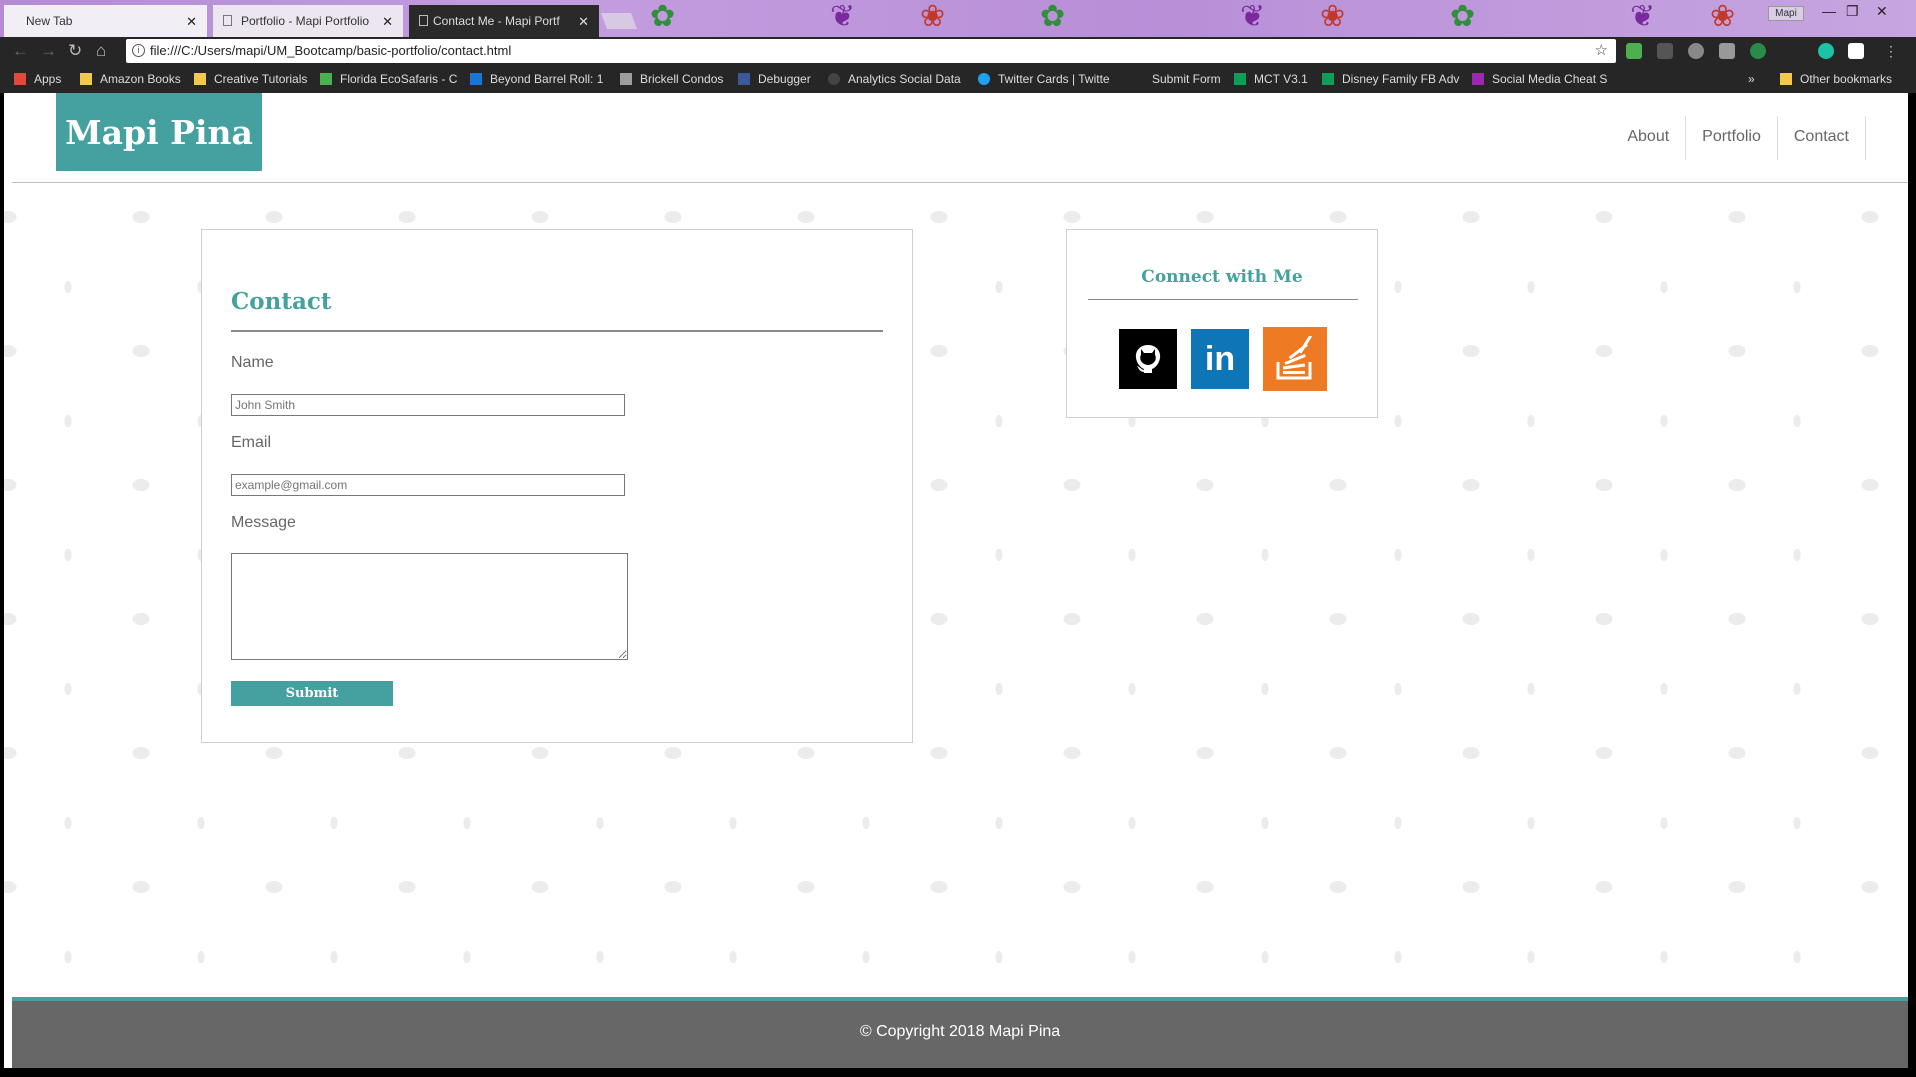 The width and height of the screenshot is (1916, 1077). What do you see at coordinates (904, 79) in the screenshot?
I see `bookmark-label: Analytics Social Data` at bounding box center [904, 79].